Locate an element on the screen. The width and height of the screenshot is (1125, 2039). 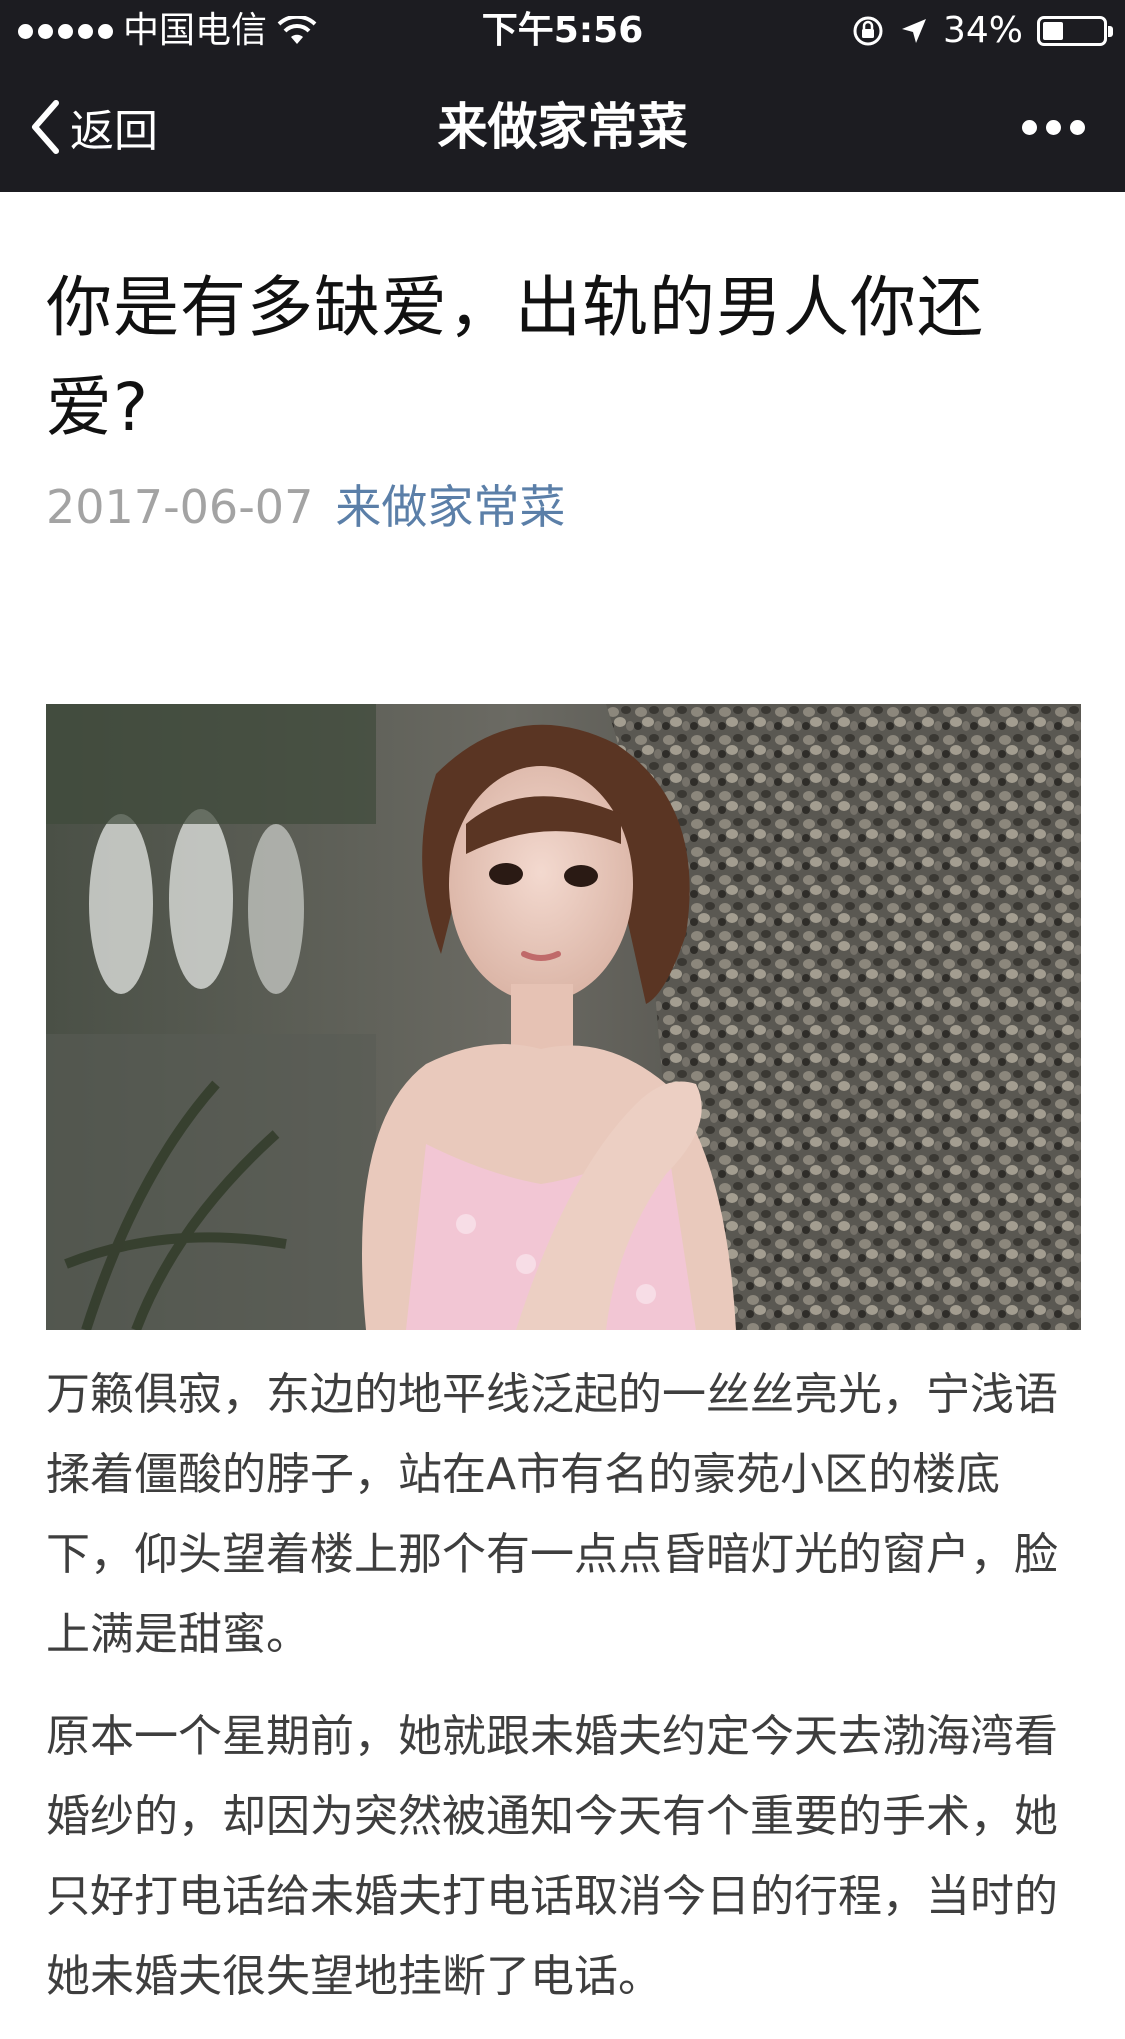
battery-icon is located at coordinates (1075, 31).